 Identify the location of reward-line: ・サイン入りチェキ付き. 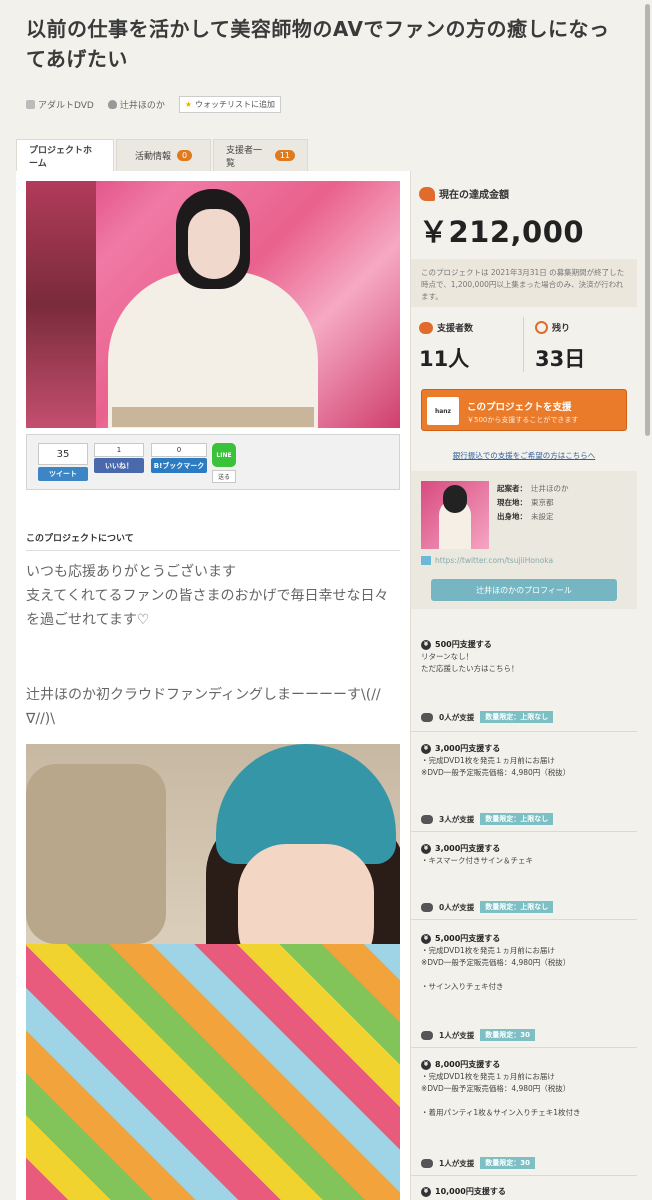
(462, 986).